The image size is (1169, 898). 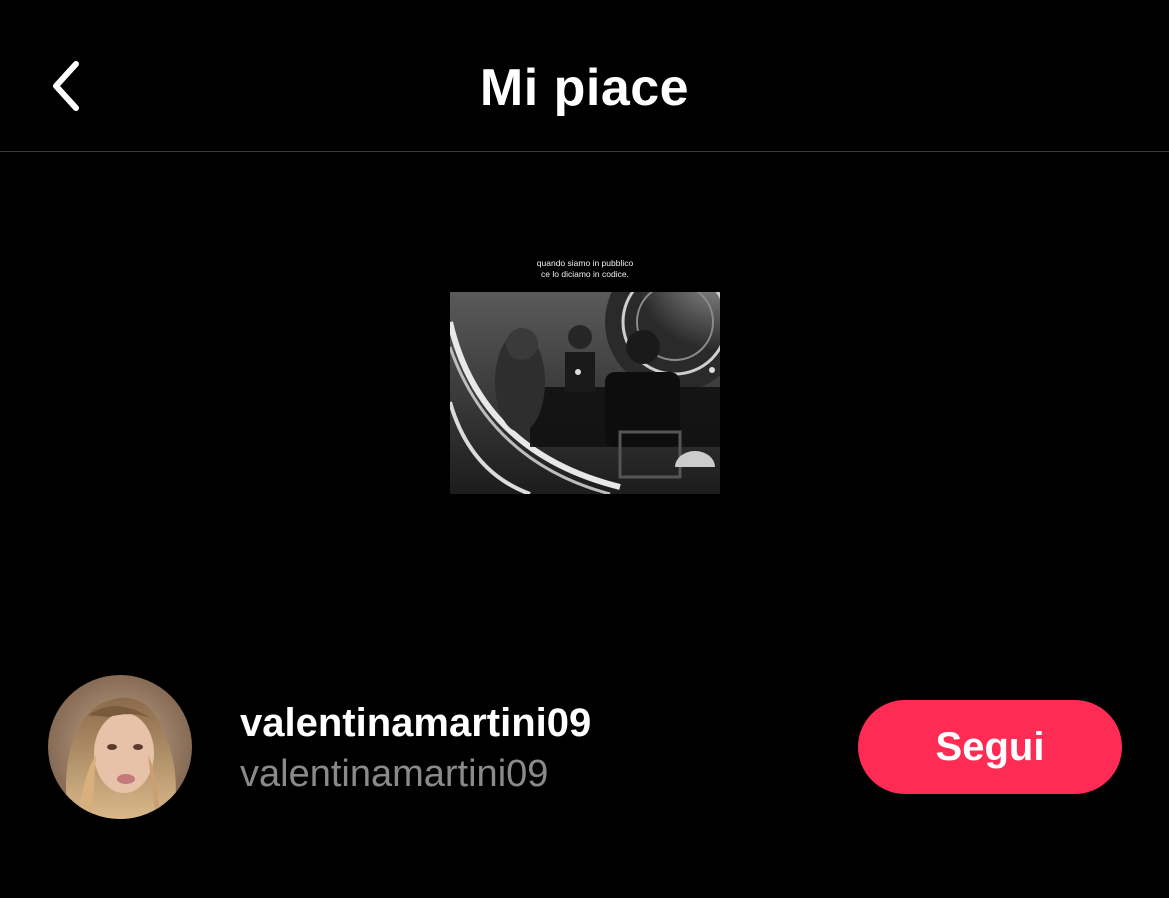 I want to click on video-caption-line-2: ce lo diciamo in codice., so click(x=585, y=274).